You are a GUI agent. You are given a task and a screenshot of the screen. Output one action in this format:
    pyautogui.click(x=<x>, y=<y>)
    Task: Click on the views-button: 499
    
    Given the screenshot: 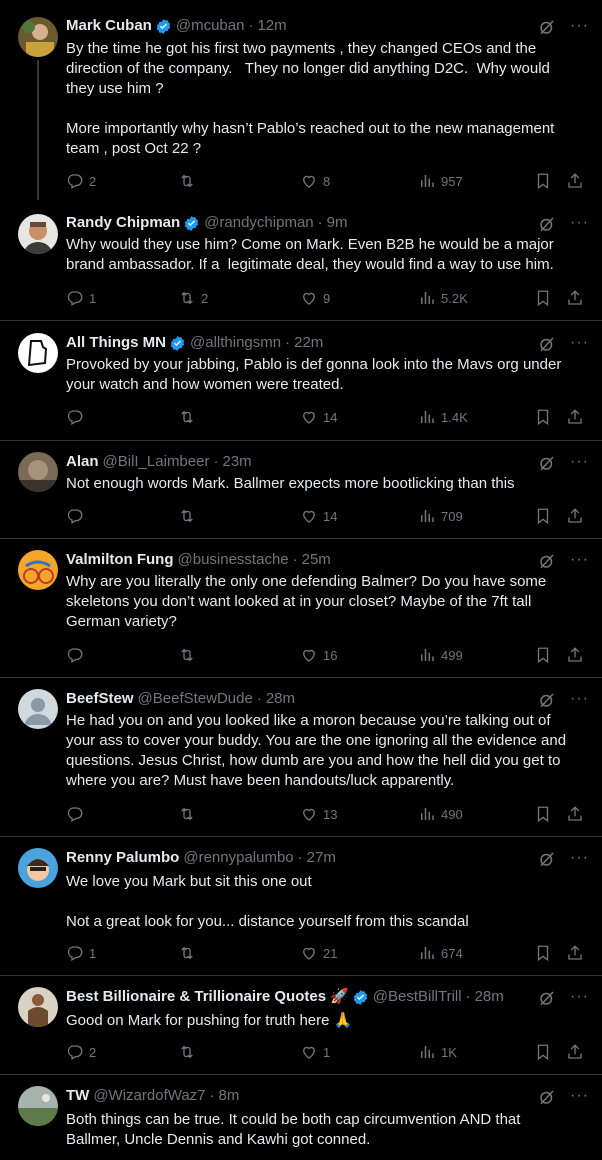 What is the action you would take?
    pyautogui.click(x=440, y=655)
    